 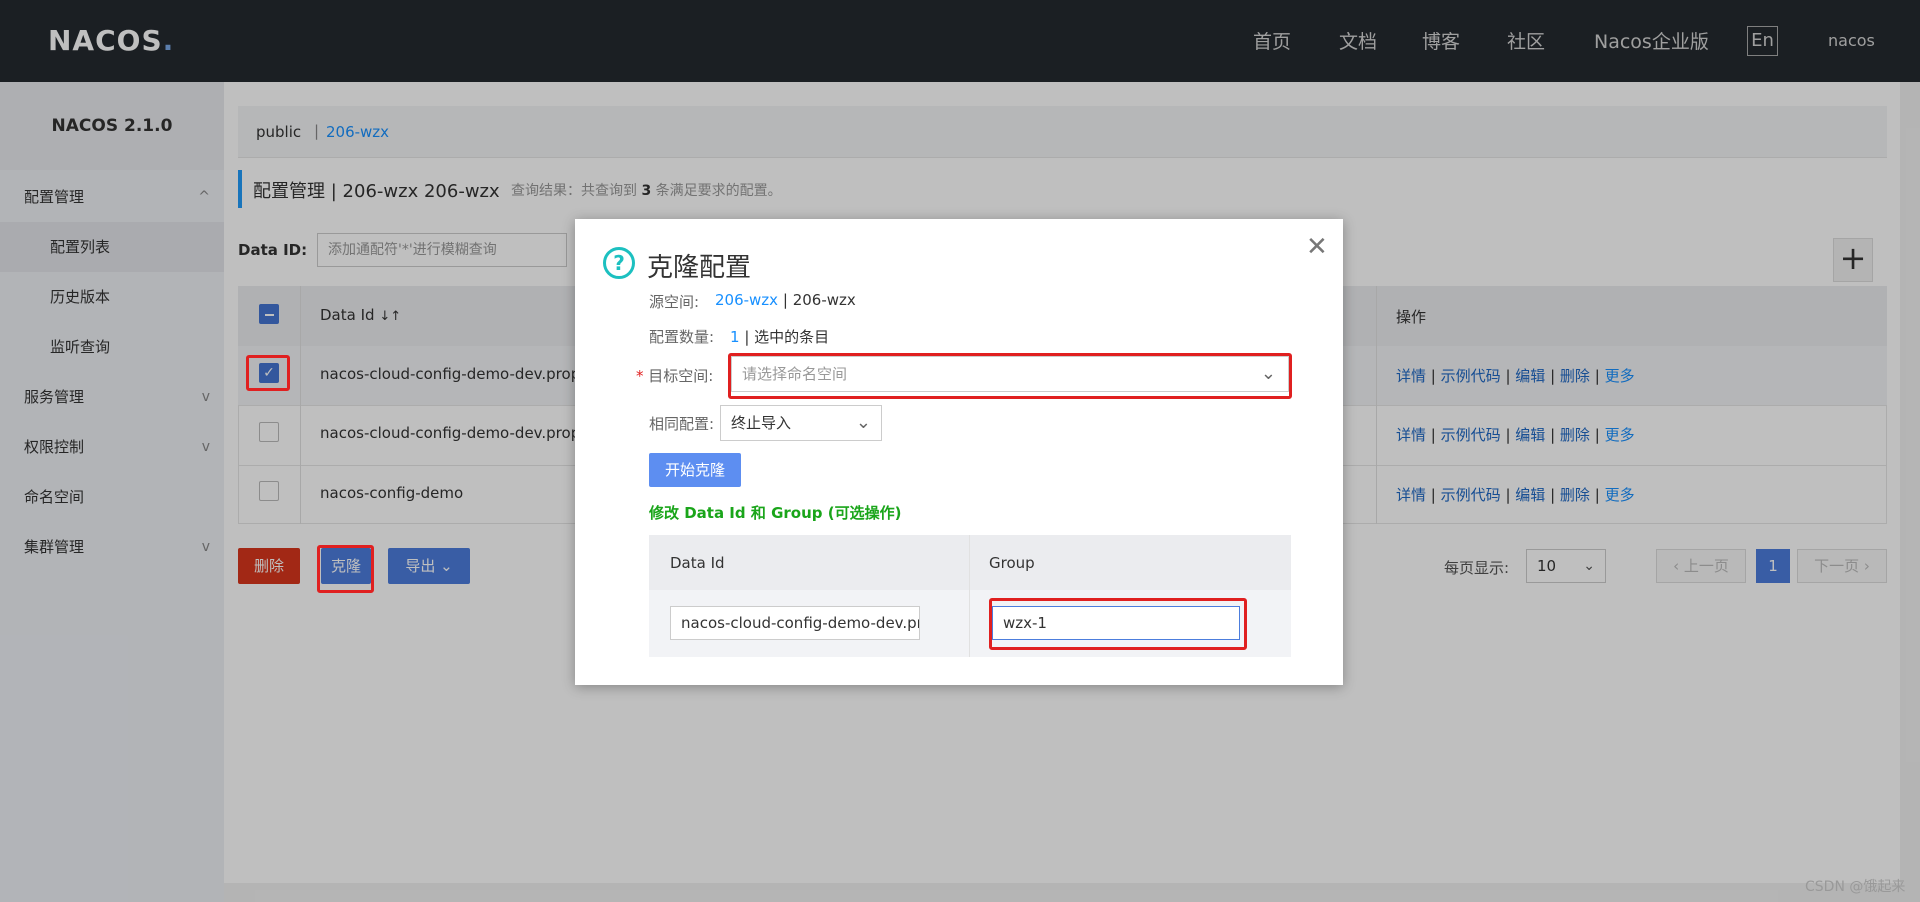 What do you see at coordinates (735, 337) in the screenshot?
I see `count-number: 1` at bounding box center [735, 337].